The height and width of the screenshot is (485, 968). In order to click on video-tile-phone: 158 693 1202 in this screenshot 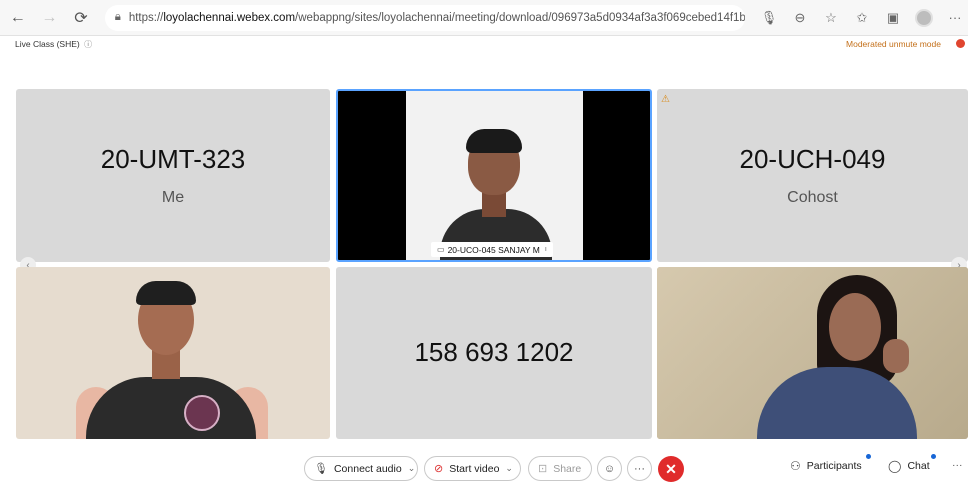, I will do `click(494, 353)`.